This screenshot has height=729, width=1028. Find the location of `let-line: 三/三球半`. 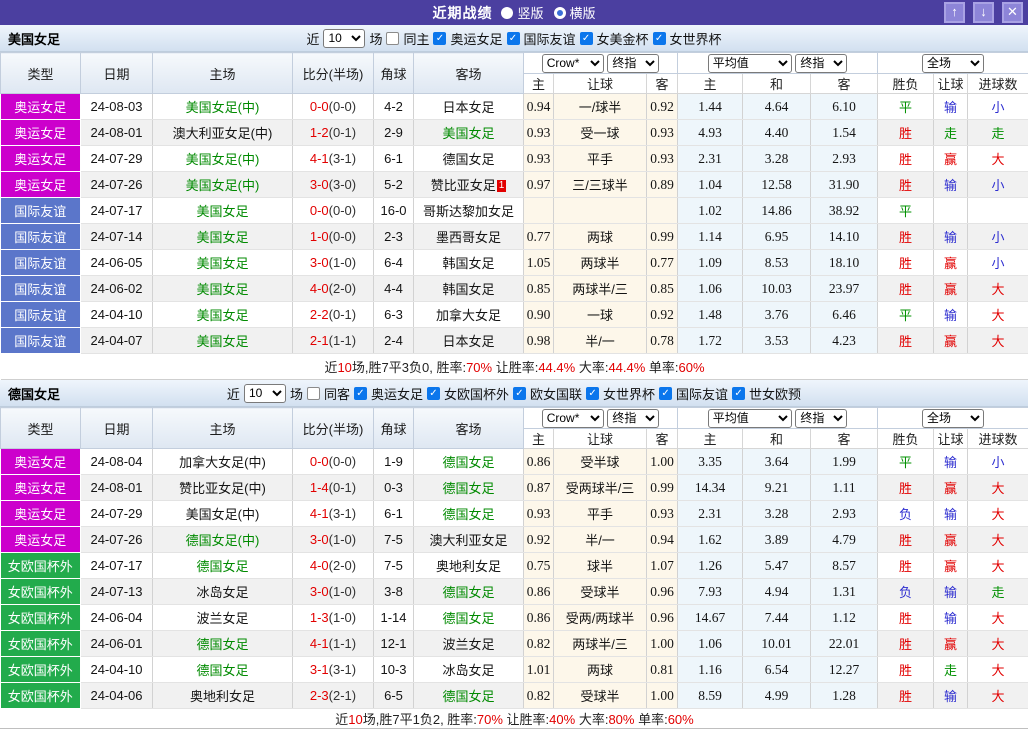

let-line: 三/三球半 is located at coordinates (600, 184).